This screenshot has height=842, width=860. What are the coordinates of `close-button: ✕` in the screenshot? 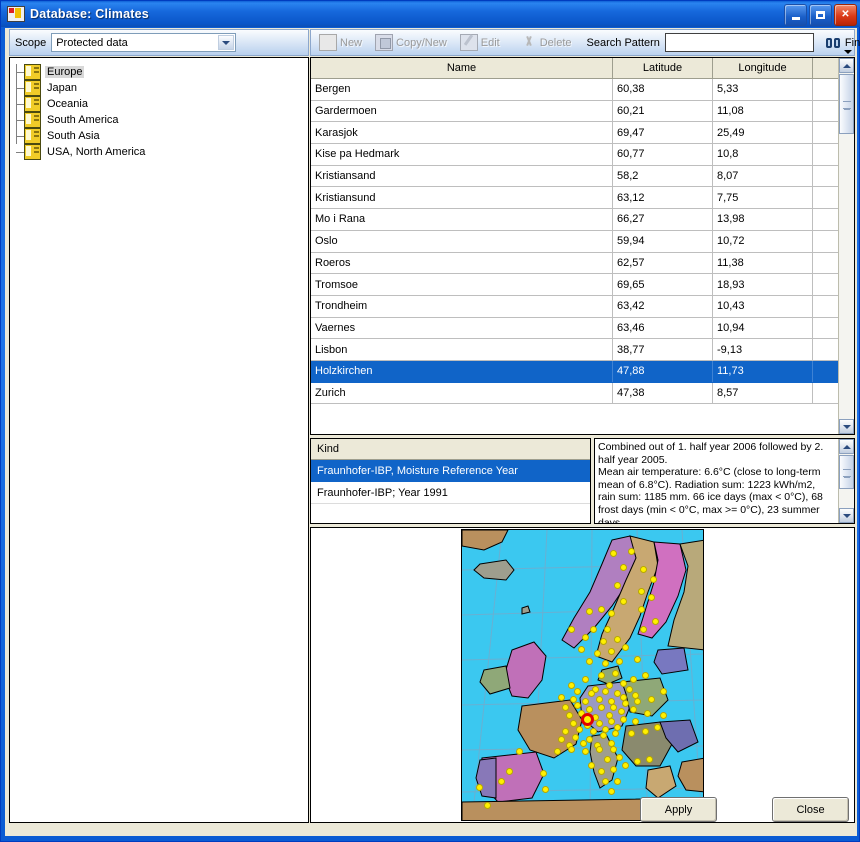 It's located at (845, 15).